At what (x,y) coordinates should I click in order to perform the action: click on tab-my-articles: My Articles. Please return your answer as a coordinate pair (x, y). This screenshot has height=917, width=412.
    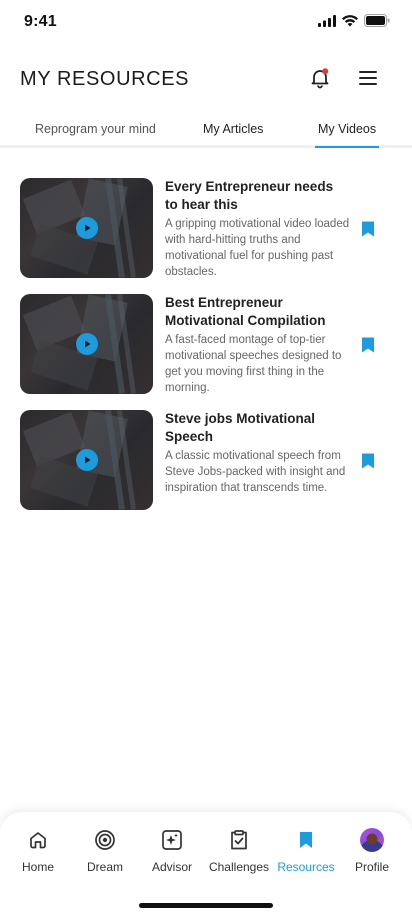
    Looking at the image, I should click on (233, 135).